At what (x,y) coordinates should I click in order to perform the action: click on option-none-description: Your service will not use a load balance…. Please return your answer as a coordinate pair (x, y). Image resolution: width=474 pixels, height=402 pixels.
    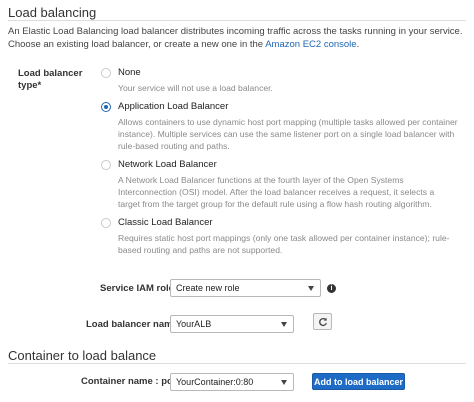
    Looking at the image, I should click on (195, 88).